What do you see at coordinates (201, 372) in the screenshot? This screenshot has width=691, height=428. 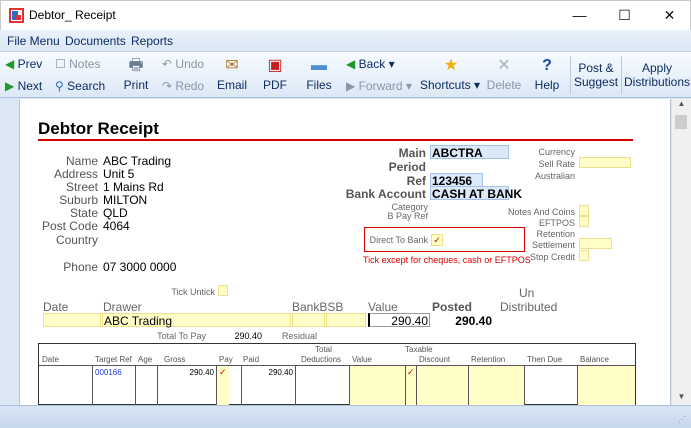 I see `gross-value: 290.40` at bounding box center [201, 372].